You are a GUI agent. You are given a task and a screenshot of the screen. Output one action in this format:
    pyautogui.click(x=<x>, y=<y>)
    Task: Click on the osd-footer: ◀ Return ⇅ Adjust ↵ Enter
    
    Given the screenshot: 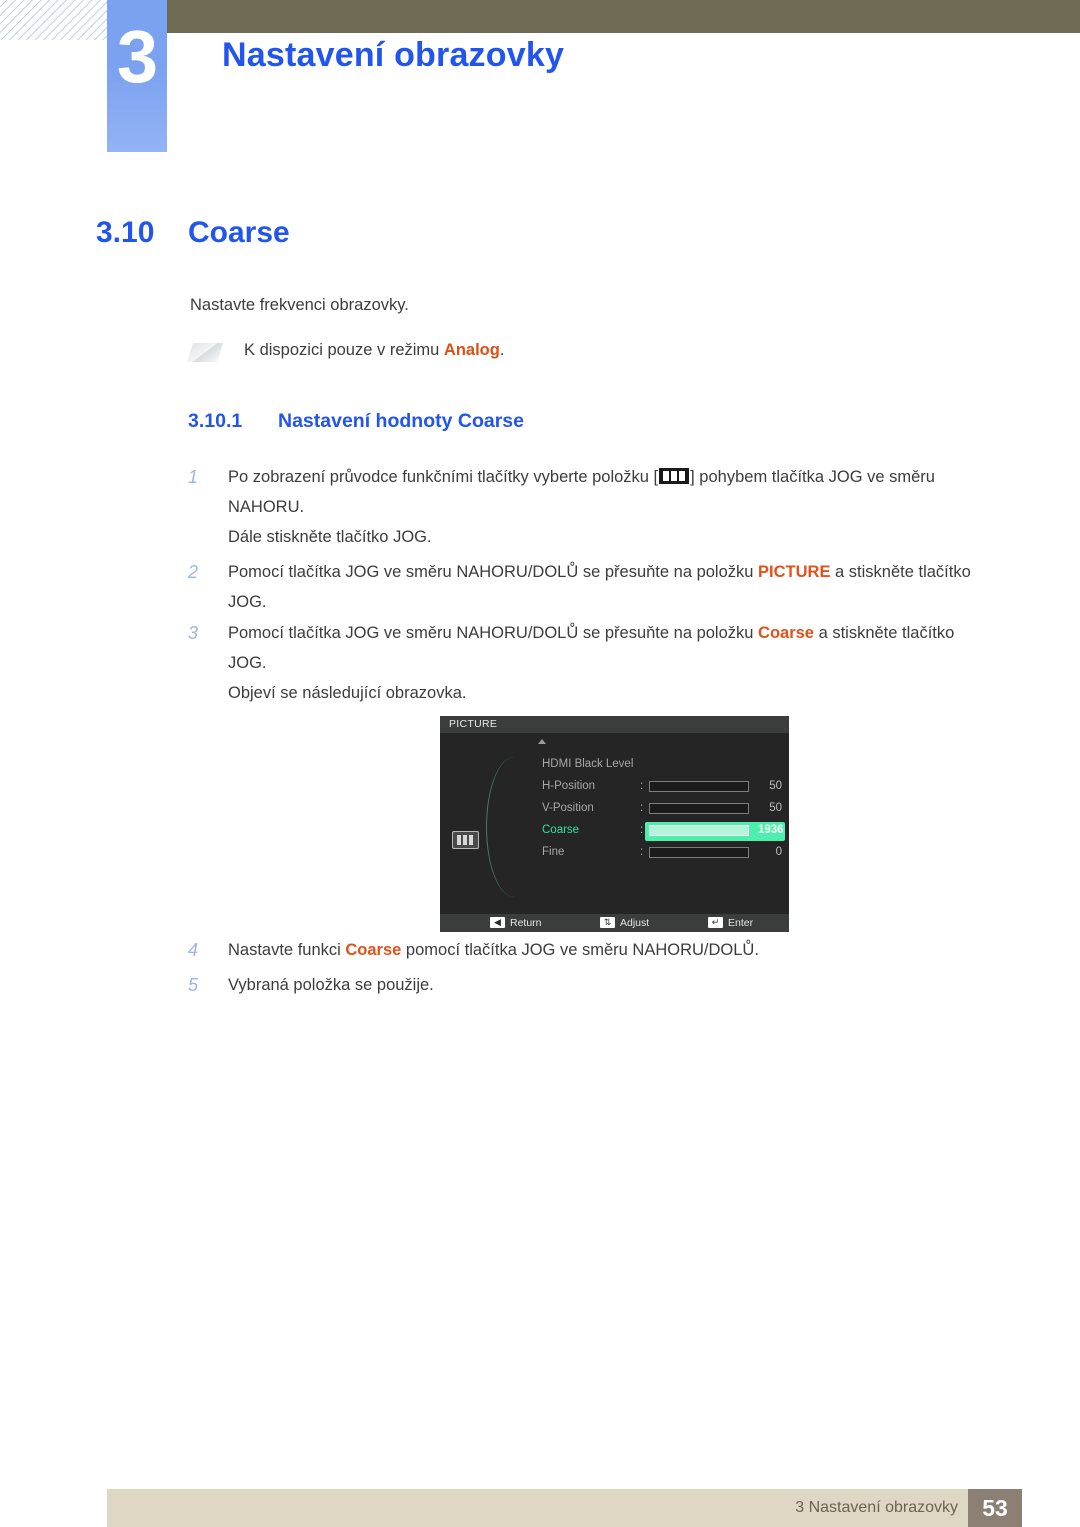 What is the action you would take?
    pyautogui.click(x=614, y=923)
    